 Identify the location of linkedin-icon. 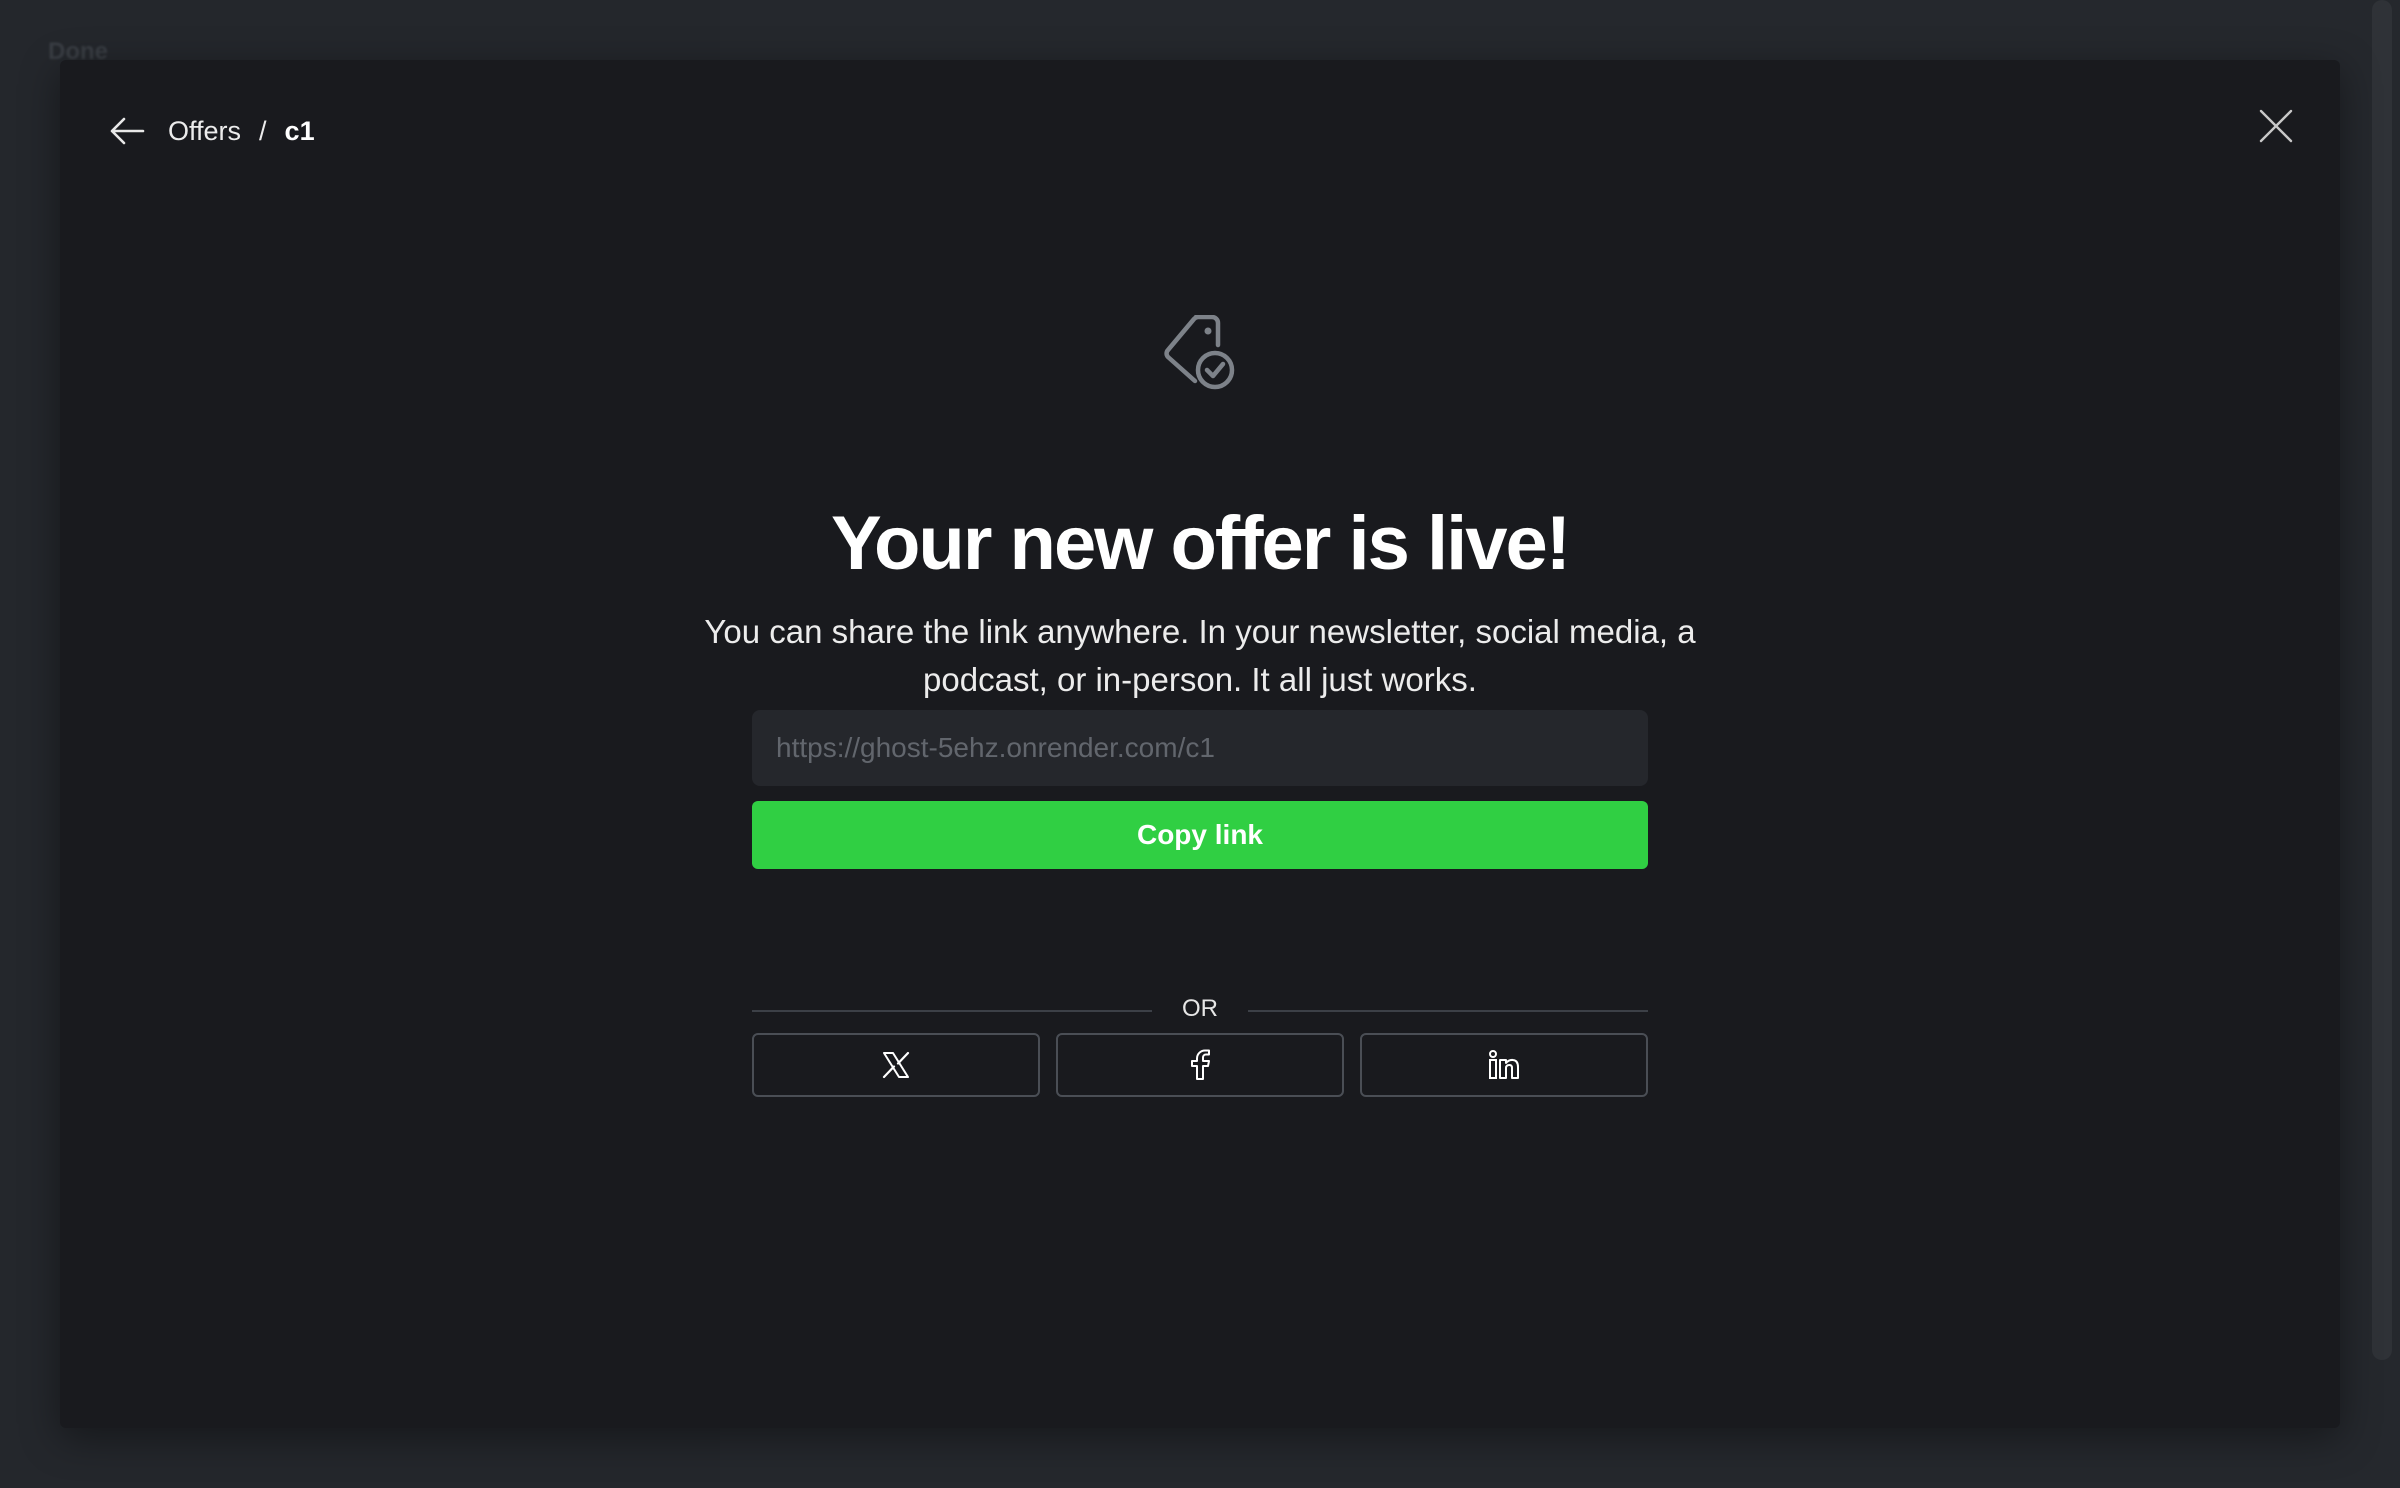
(1504, 1064).